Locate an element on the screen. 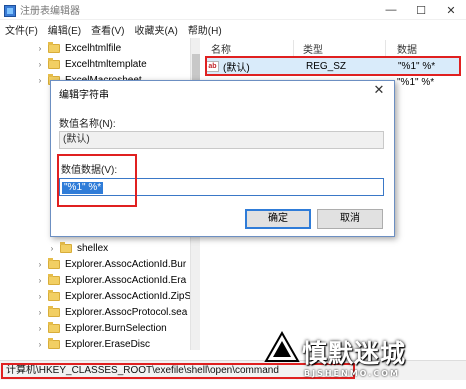 This screenshot has width=466, height=389. value-name-label: 数值名称(N): is located at coordinates (87, 124).